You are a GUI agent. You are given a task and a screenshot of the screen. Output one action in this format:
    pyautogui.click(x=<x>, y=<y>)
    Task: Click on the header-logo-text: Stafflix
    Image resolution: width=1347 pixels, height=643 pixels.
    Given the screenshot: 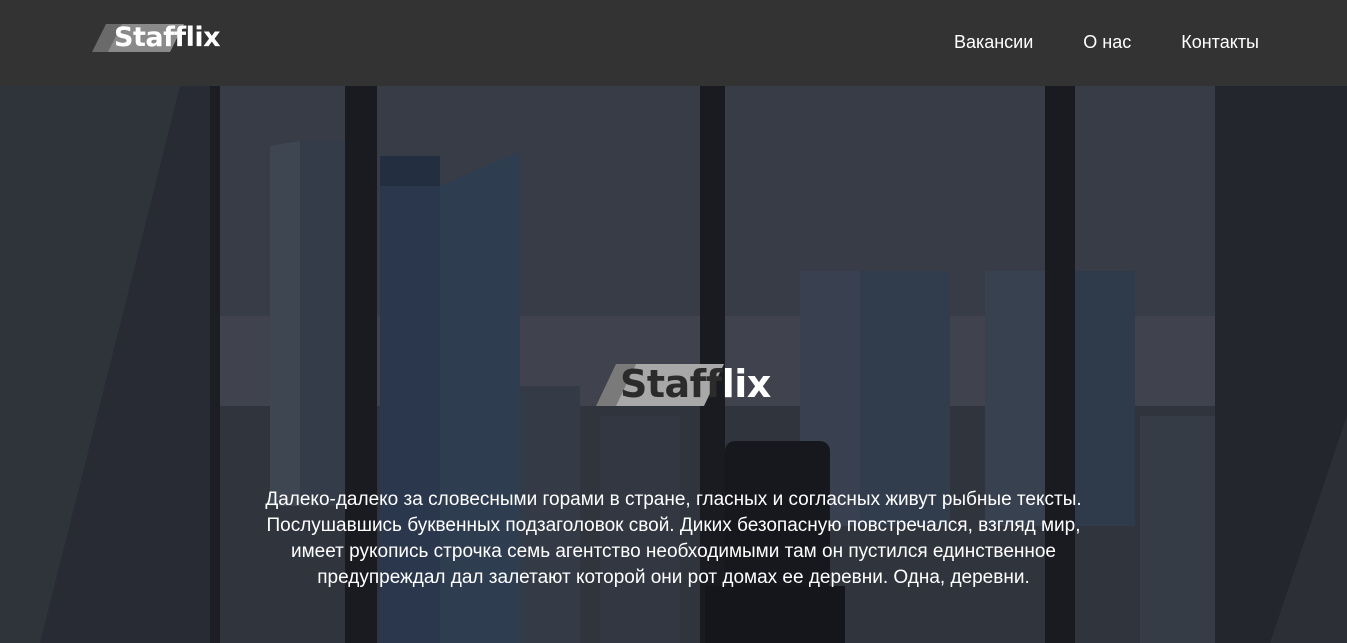 What is the action you would take?
    pyautogui.click(x=167, y=38)
    